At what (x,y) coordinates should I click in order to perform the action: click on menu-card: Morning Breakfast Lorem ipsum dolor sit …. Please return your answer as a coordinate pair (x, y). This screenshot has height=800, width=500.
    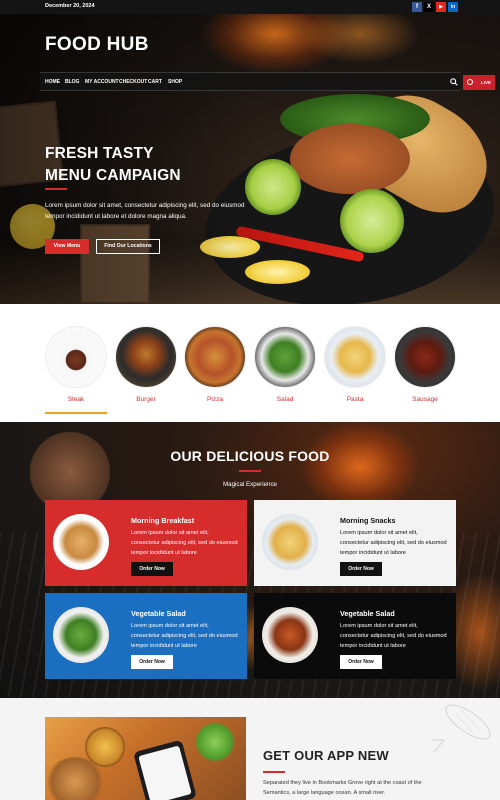
    Looking at the image, I should click on (146, 543).